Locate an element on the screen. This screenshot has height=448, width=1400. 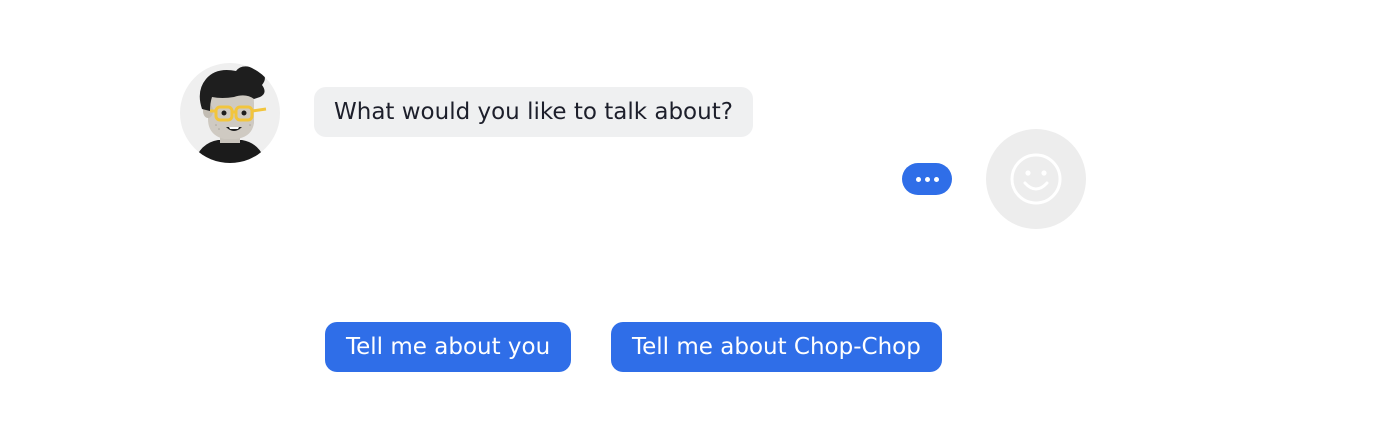
bot-avatar is located at coordinates (230, 113).